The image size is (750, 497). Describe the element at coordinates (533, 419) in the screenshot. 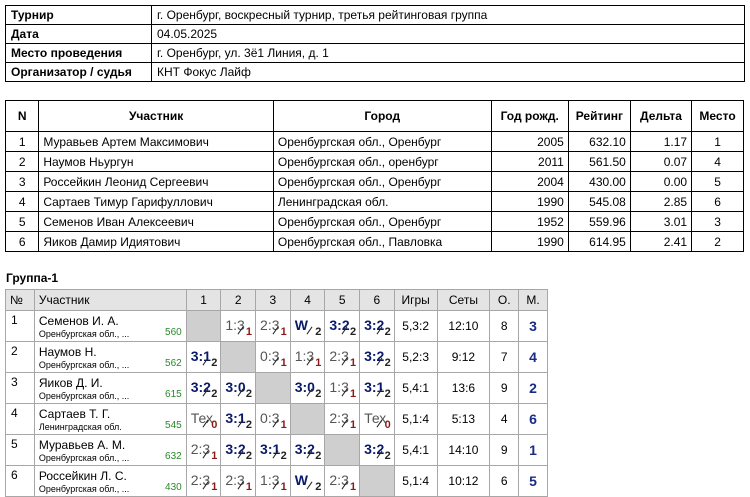

I see `group-place: 6` at that location.